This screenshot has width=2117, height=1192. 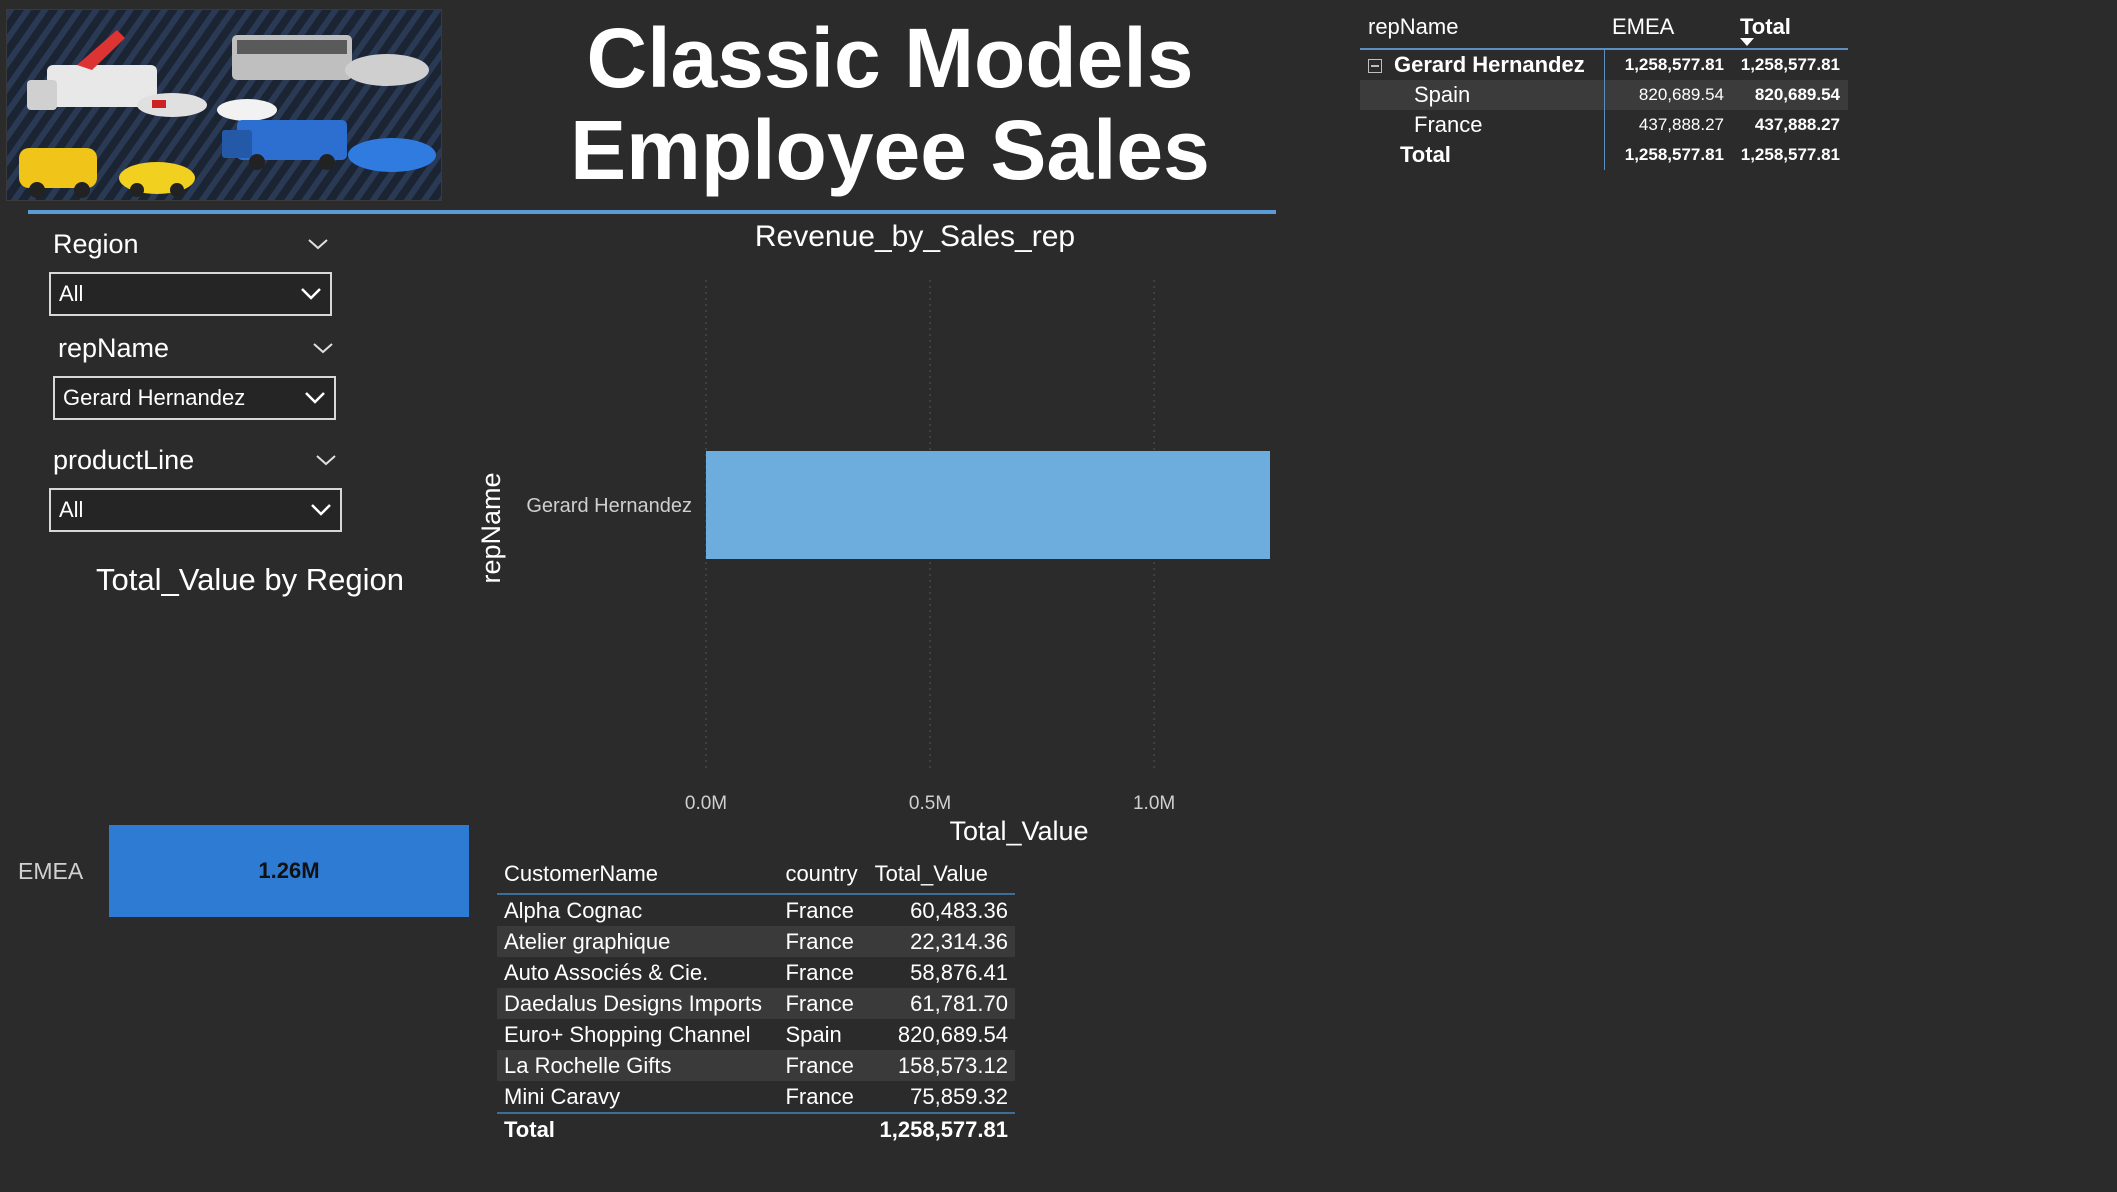 I want to click on repname-slicer-header: repName, so click(x=196, y=348).